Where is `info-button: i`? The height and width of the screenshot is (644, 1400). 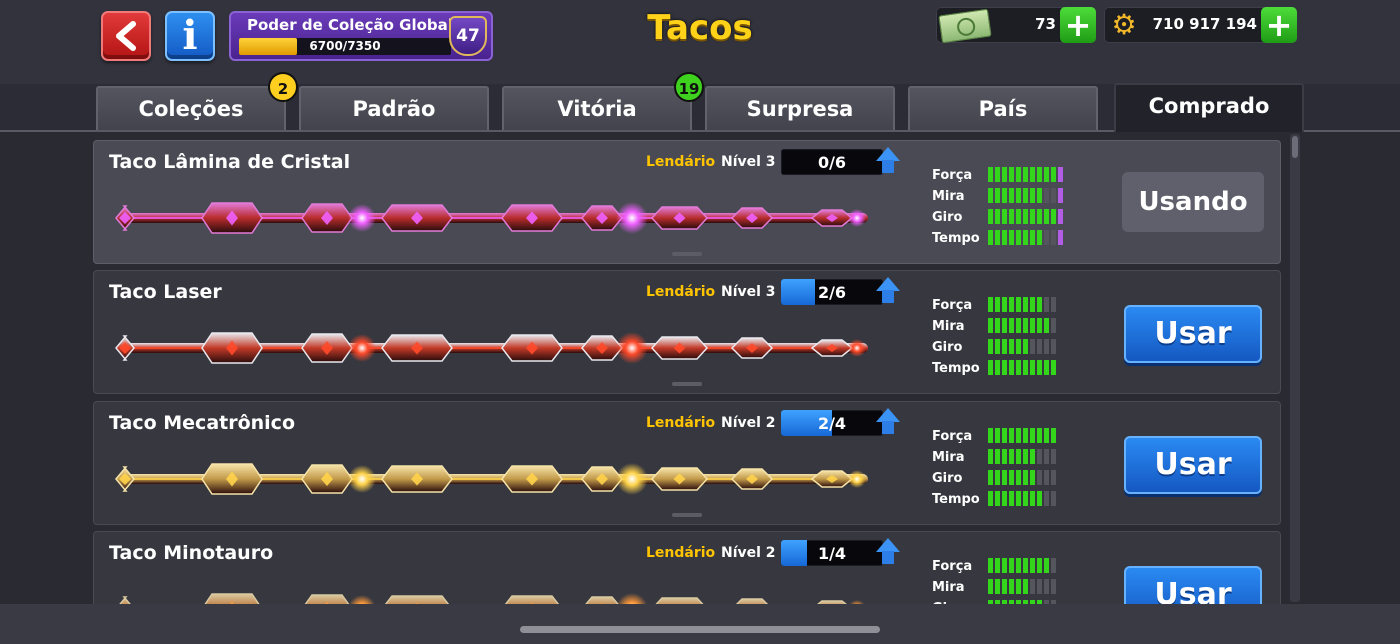 info-button: i is located at coordinates (190, 36).